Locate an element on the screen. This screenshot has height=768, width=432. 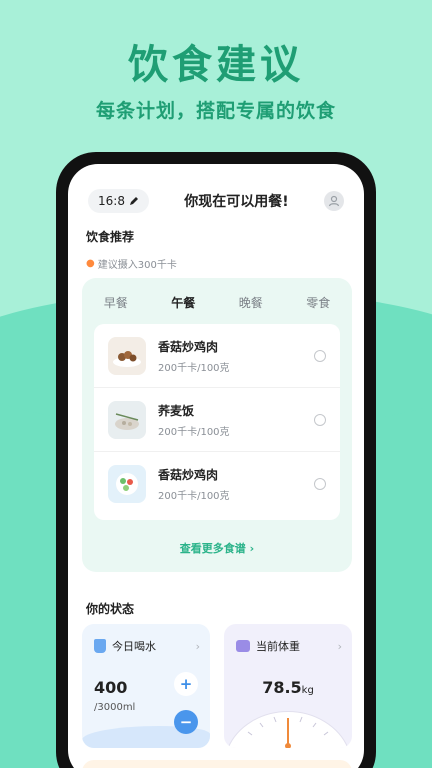
tab-dinner: 晚餐 is located at coordinates (251, 309).